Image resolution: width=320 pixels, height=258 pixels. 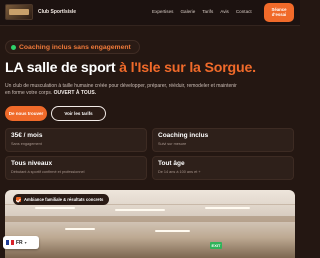 I want to click on hero-description-bold: OUVERT À TOUS., so click(x=75, y=93).